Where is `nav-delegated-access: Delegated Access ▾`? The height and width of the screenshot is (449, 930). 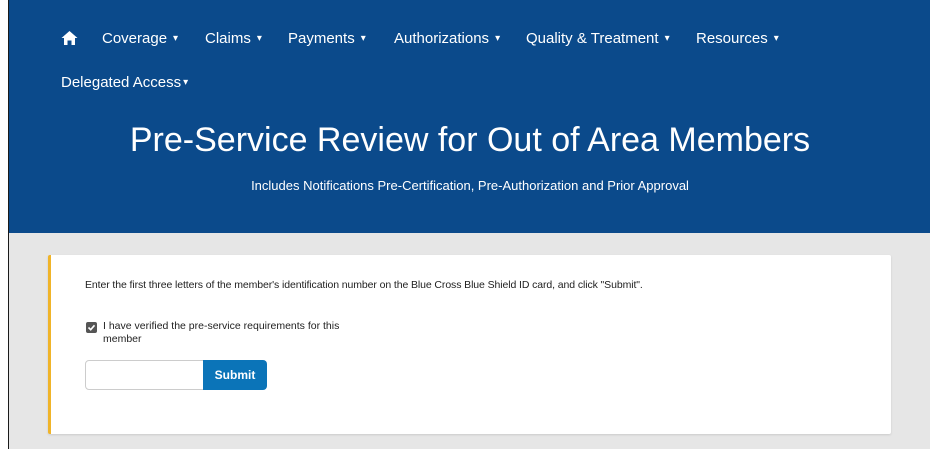
nav-delegated-access: Delegated Access ▾ is located at coordinates (124, 83).